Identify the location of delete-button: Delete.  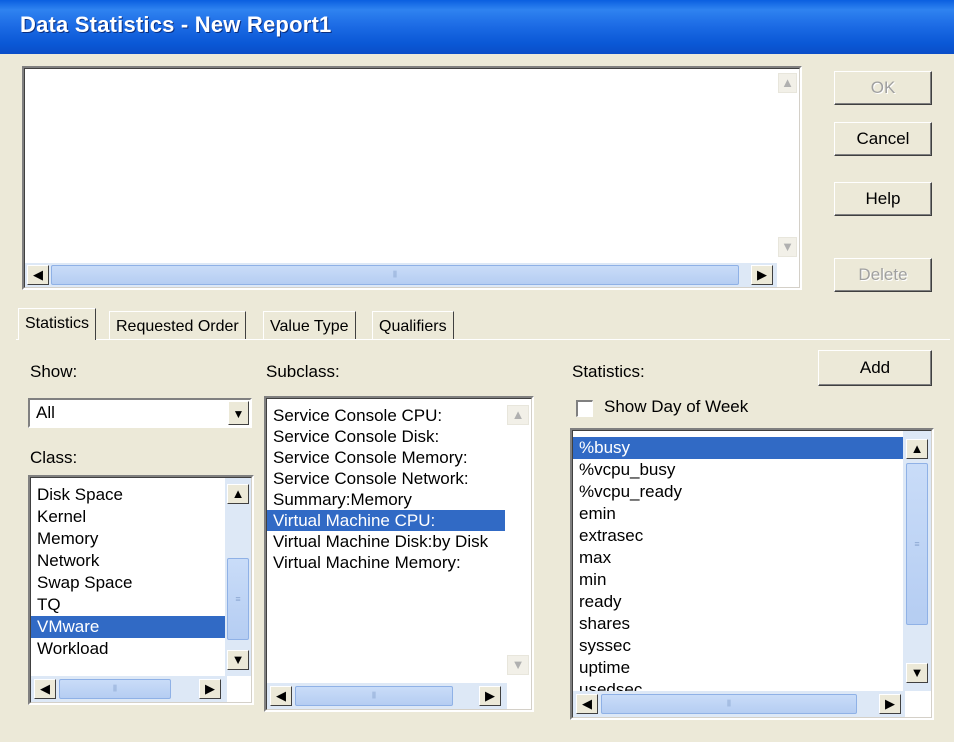
(883, 275).